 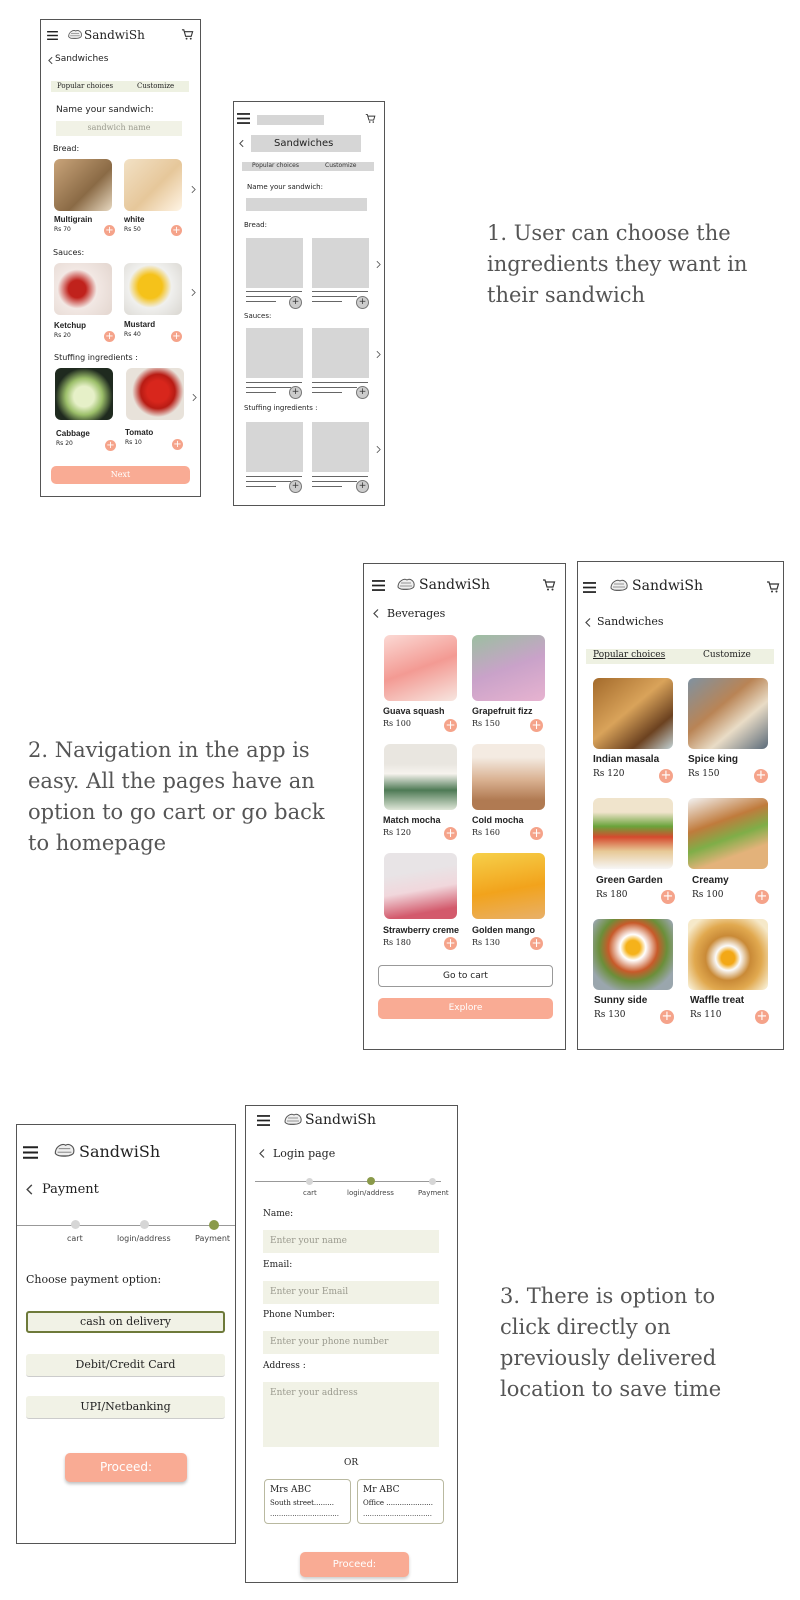 What do you see at coordinates (465, 976) in the screenshot?
I see `go-to-cart-button: Go to cart` at bounding box center [465, 976].